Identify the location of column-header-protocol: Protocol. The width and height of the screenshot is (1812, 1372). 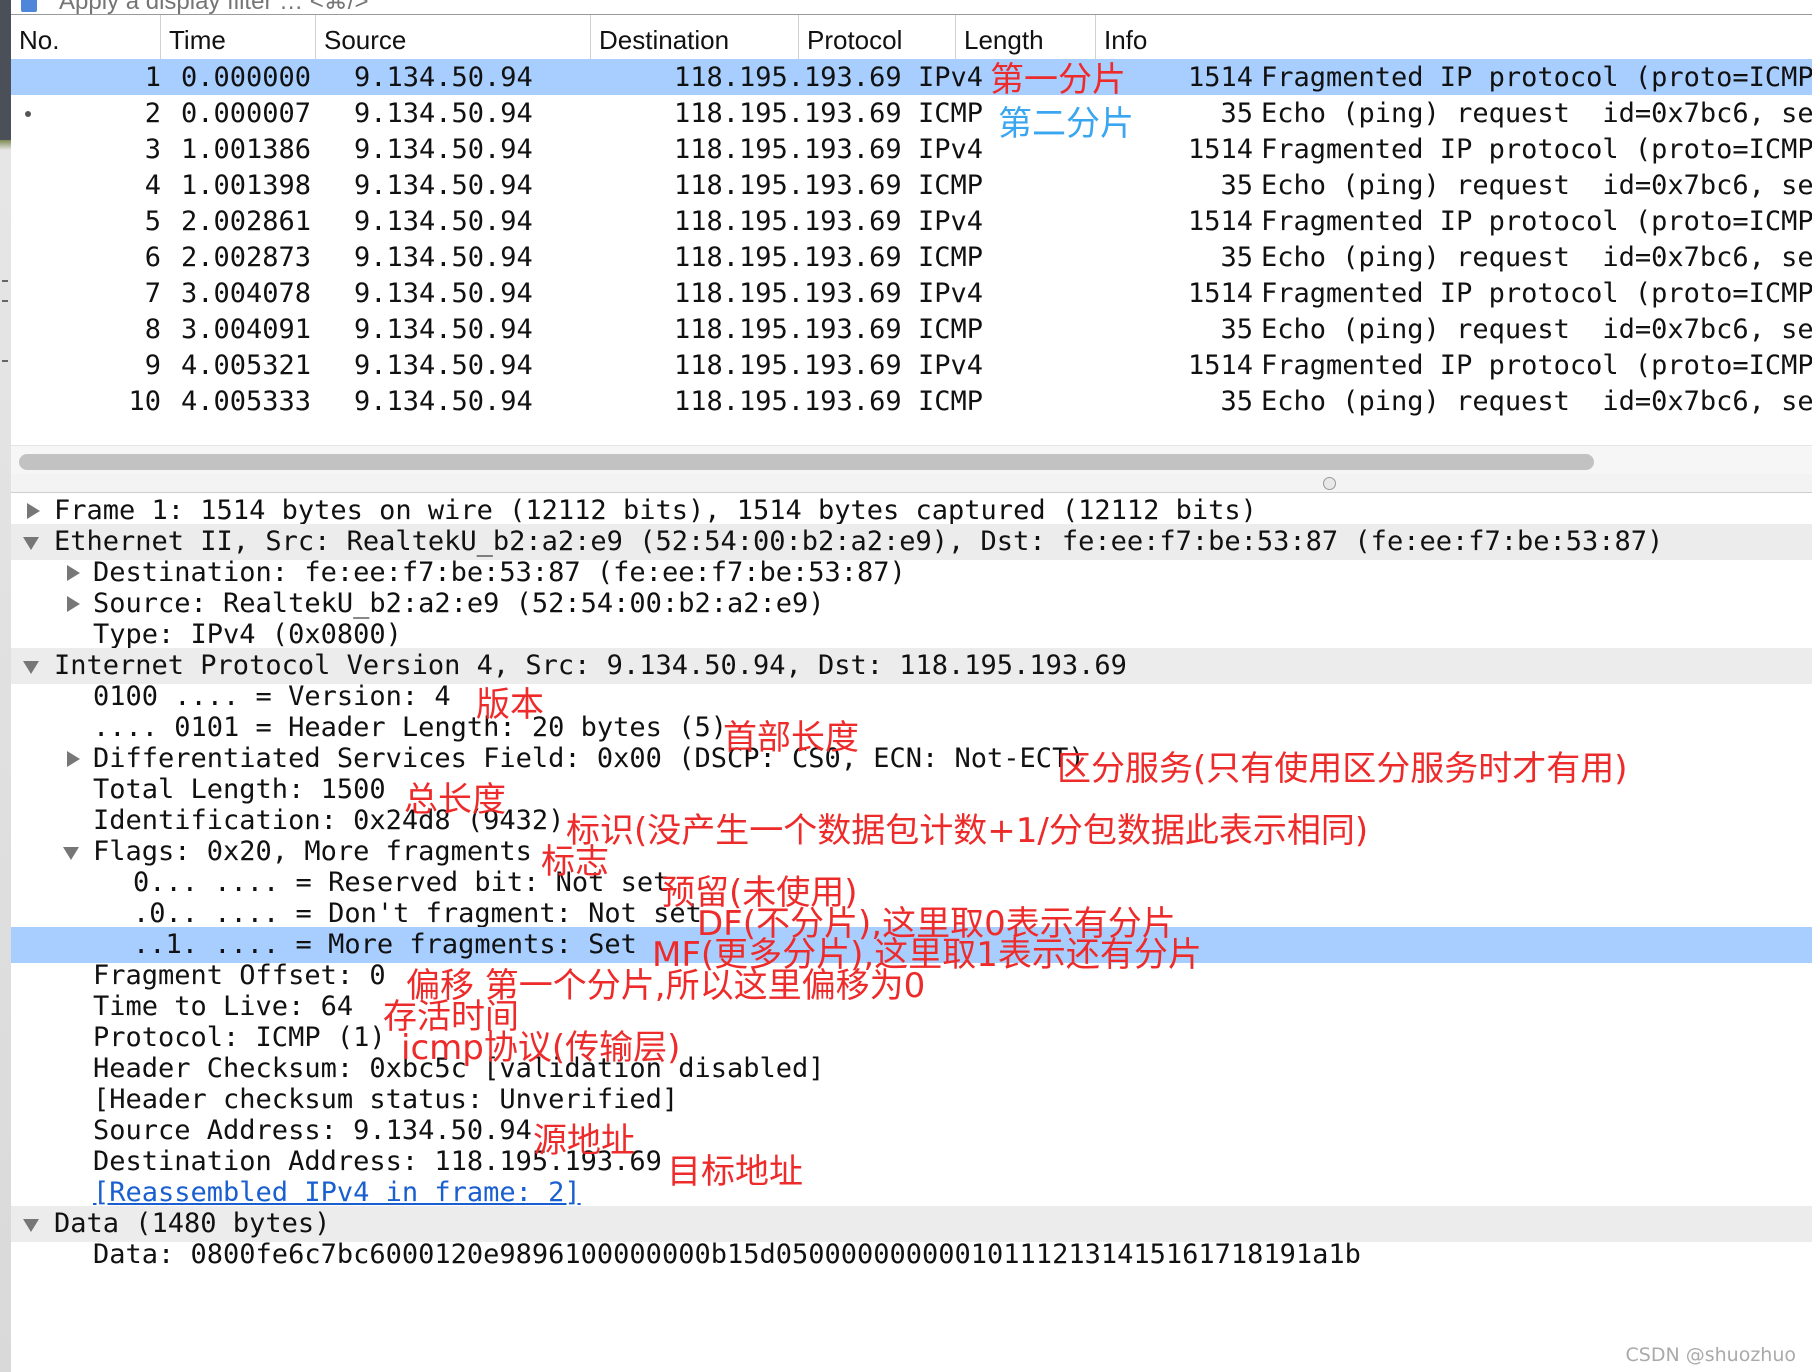
(877, 37).